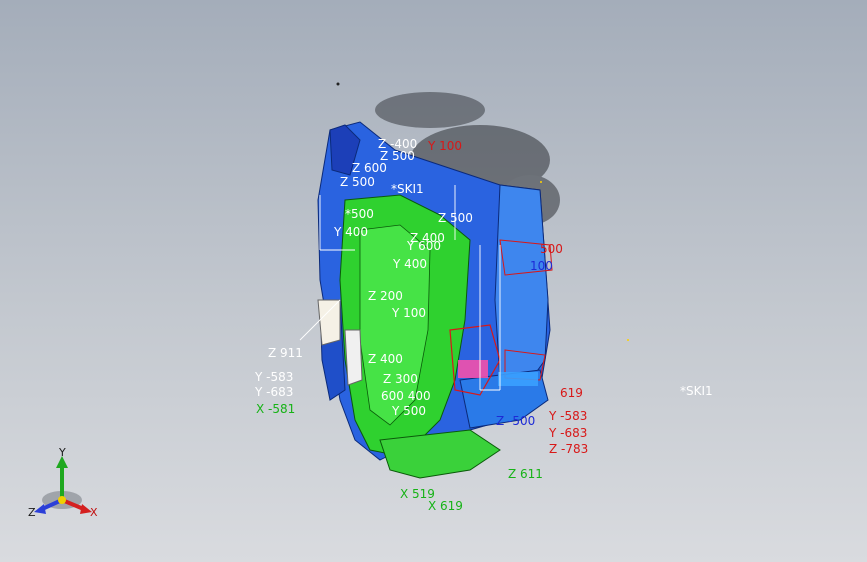 This screenshot has height=562, width=867. Describe the element at coordinates (68, 485) in the screenshot. I see `view-orientation-triad: Y X Z` at that location.